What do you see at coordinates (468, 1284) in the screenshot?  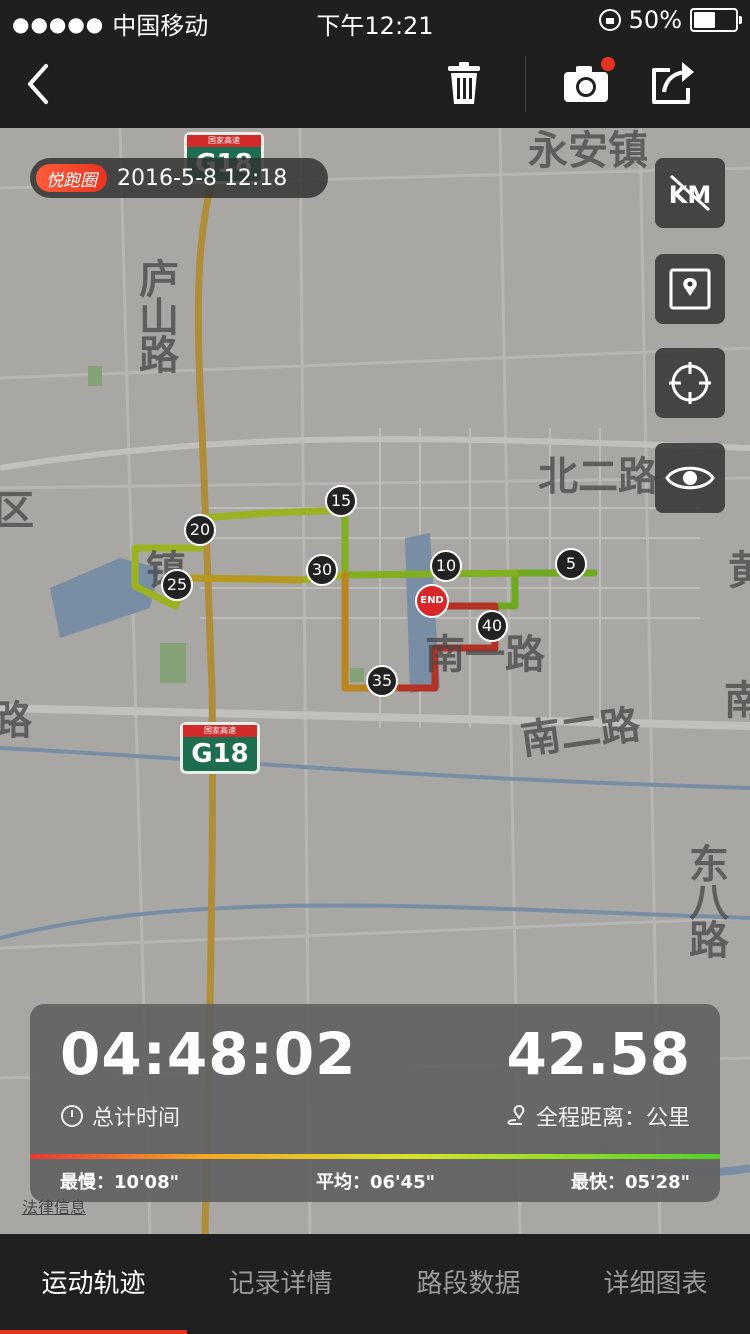 I see `tab-segment-data: 路段数据` at bounding box center [468, 1284].